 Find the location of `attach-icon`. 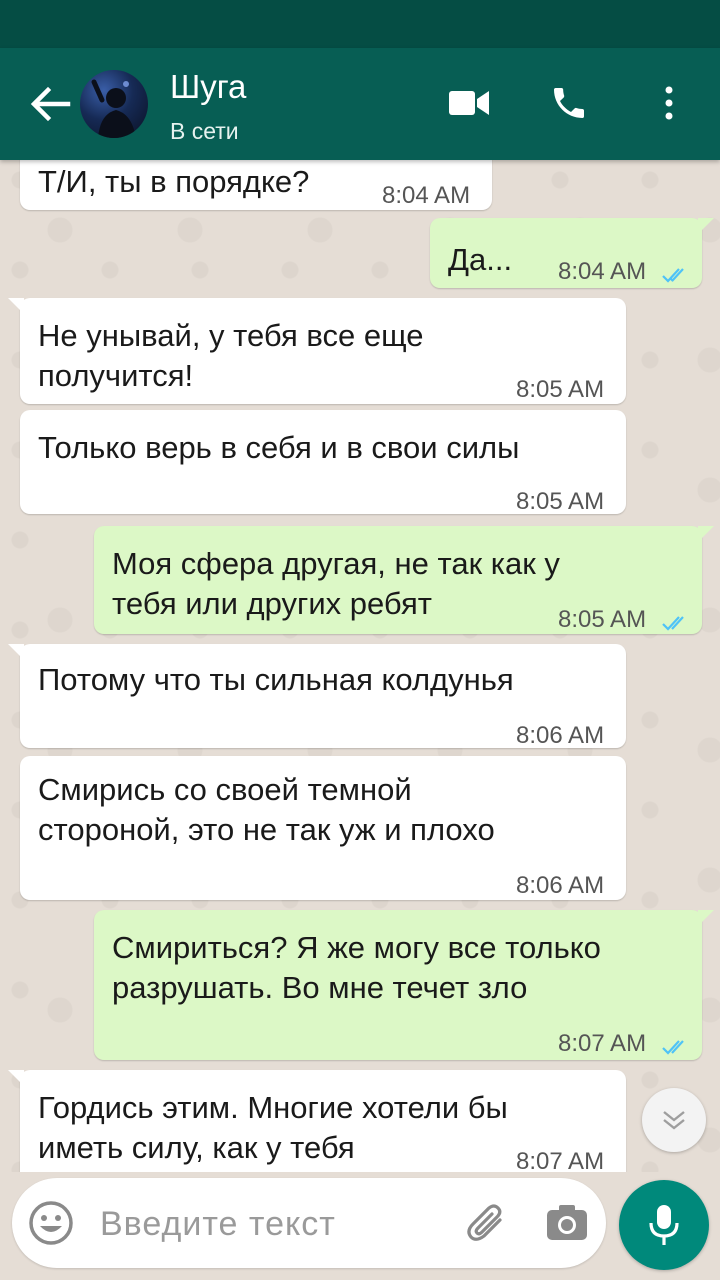

attach-icon is located at coordinates (487, 1223).